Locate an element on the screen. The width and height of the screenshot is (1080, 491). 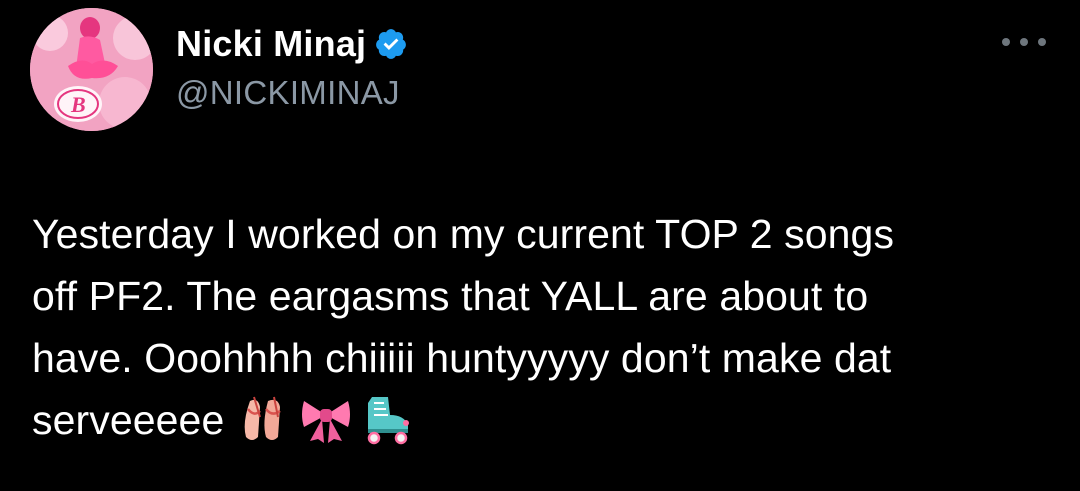
more-options-icon is located at coordinates (1024, 42).